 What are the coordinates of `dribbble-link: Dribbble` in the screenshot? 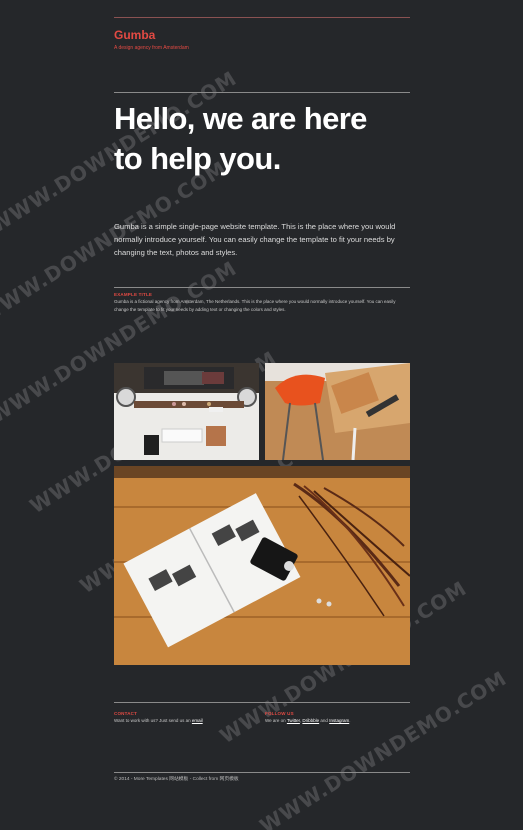 It's located at (310, 720).